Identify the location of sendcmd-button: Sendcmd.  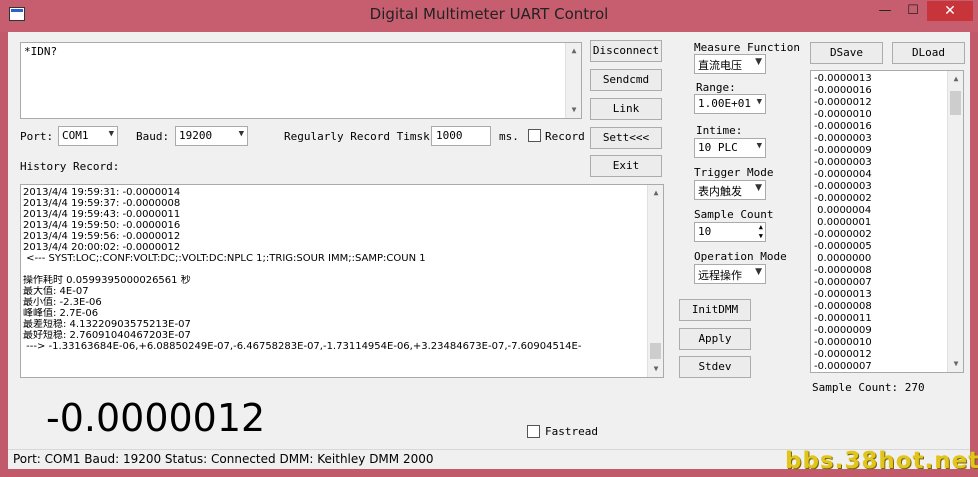
(626, 80).